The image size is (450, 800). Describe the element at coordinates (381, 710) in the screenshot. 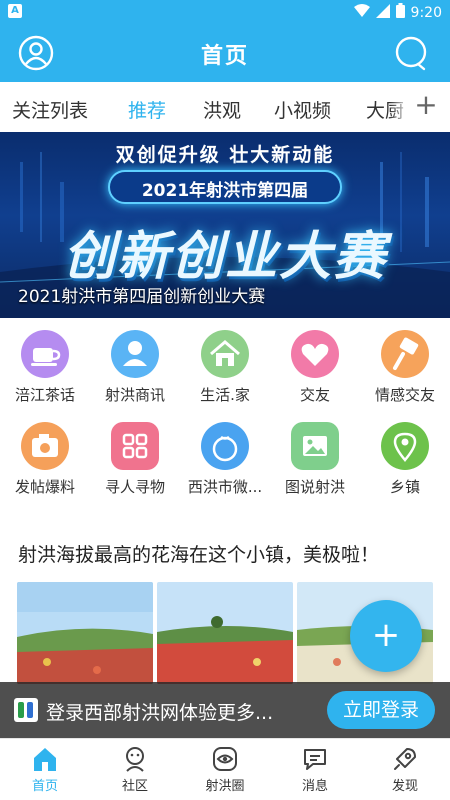

I see `login-button: 立即登录` at that location.